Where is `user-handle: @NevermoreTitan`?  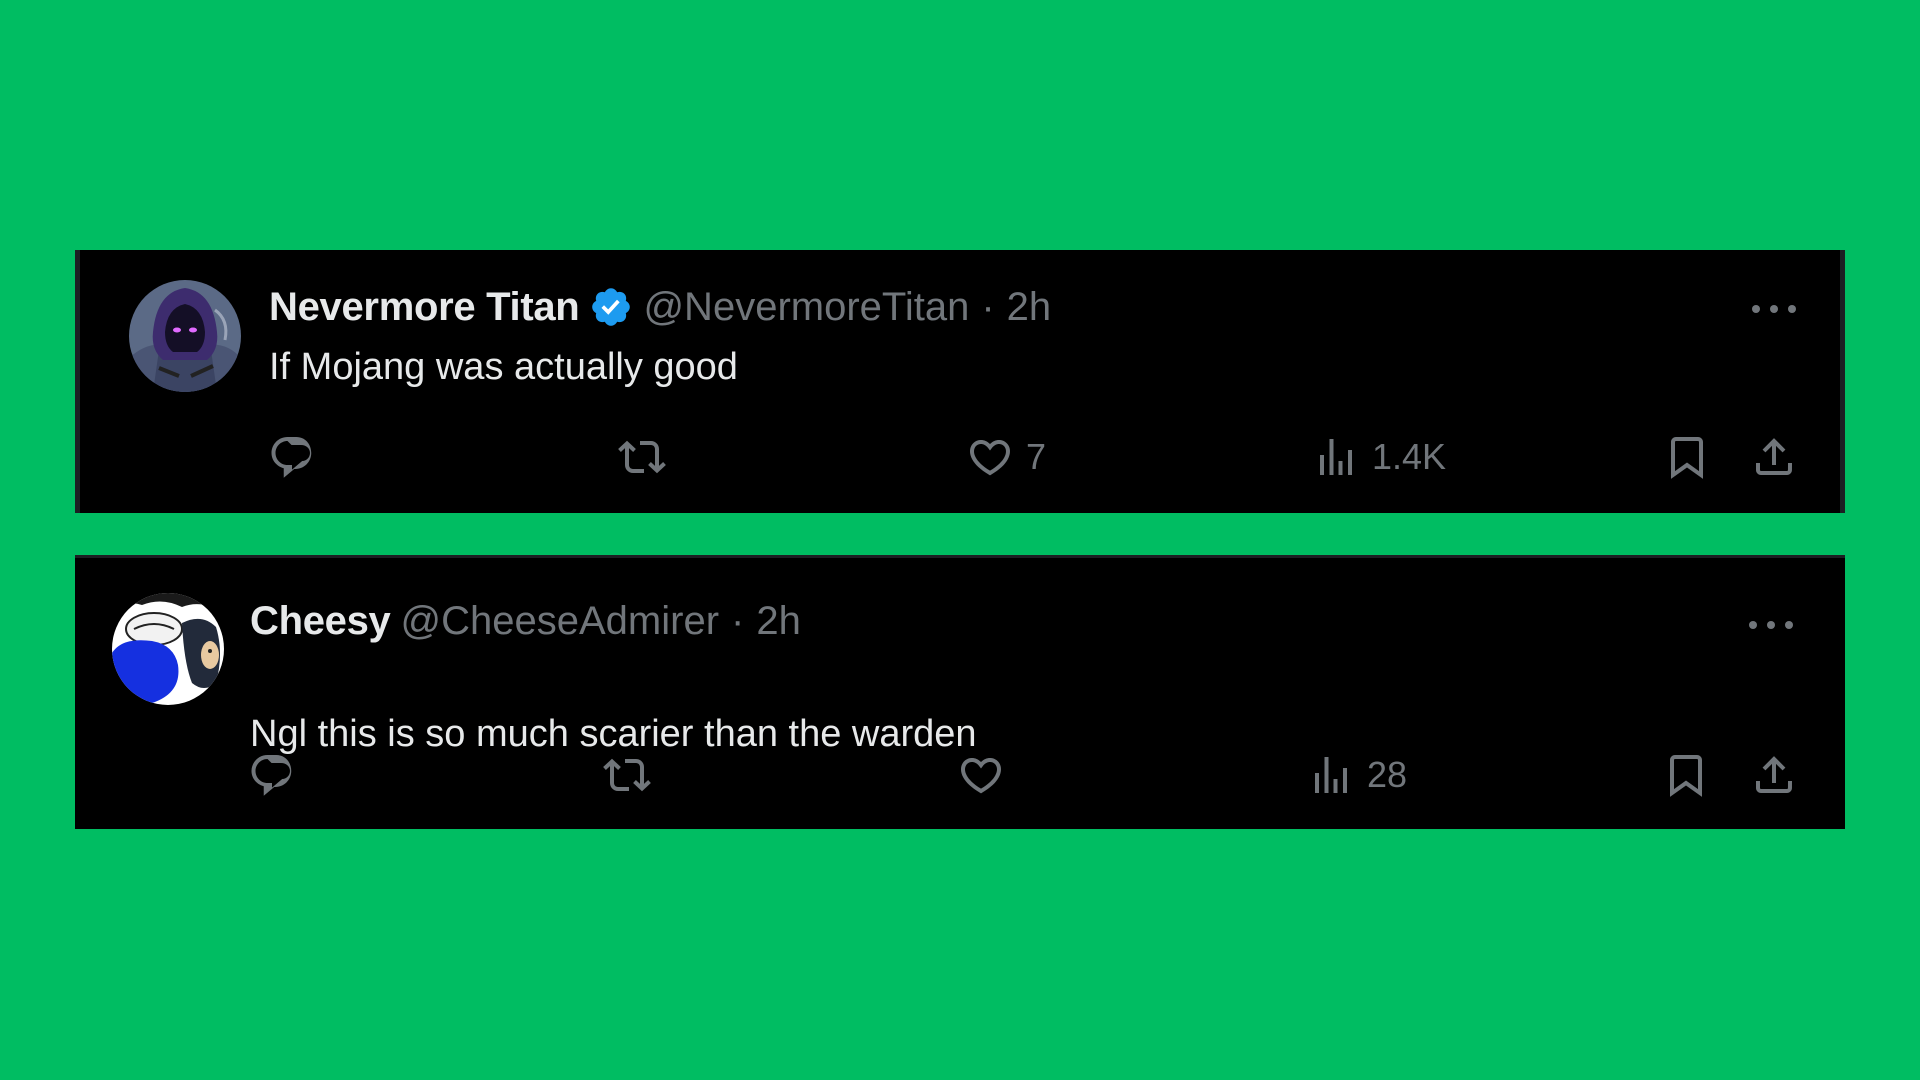
user-handle: @NevermoreTitan is located at coordinates (806, 307).